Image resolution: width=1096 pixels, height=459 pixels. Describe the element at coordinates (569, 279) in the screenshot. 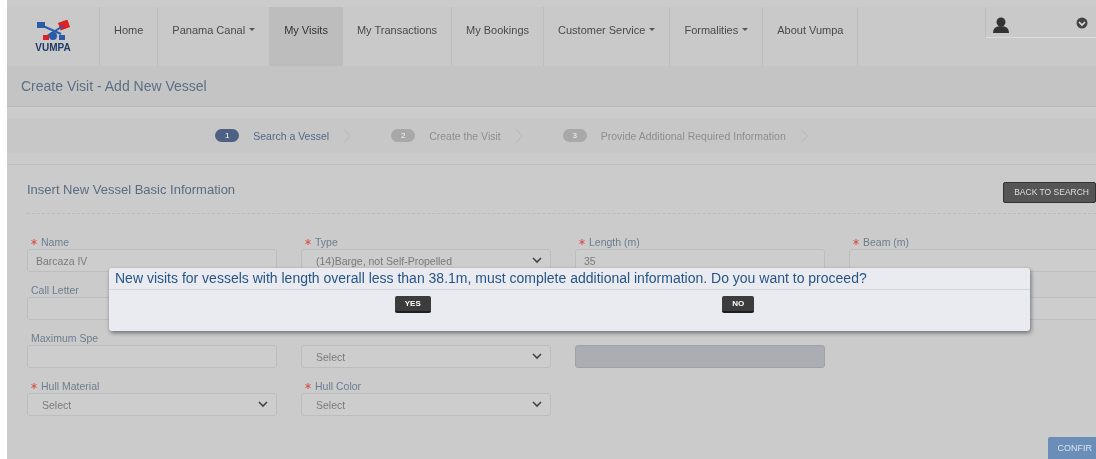

I see `dialog-message: New visits for vessels with length overall less than 38.1m, must complete additional information. Do you want to proceed?` at that location.